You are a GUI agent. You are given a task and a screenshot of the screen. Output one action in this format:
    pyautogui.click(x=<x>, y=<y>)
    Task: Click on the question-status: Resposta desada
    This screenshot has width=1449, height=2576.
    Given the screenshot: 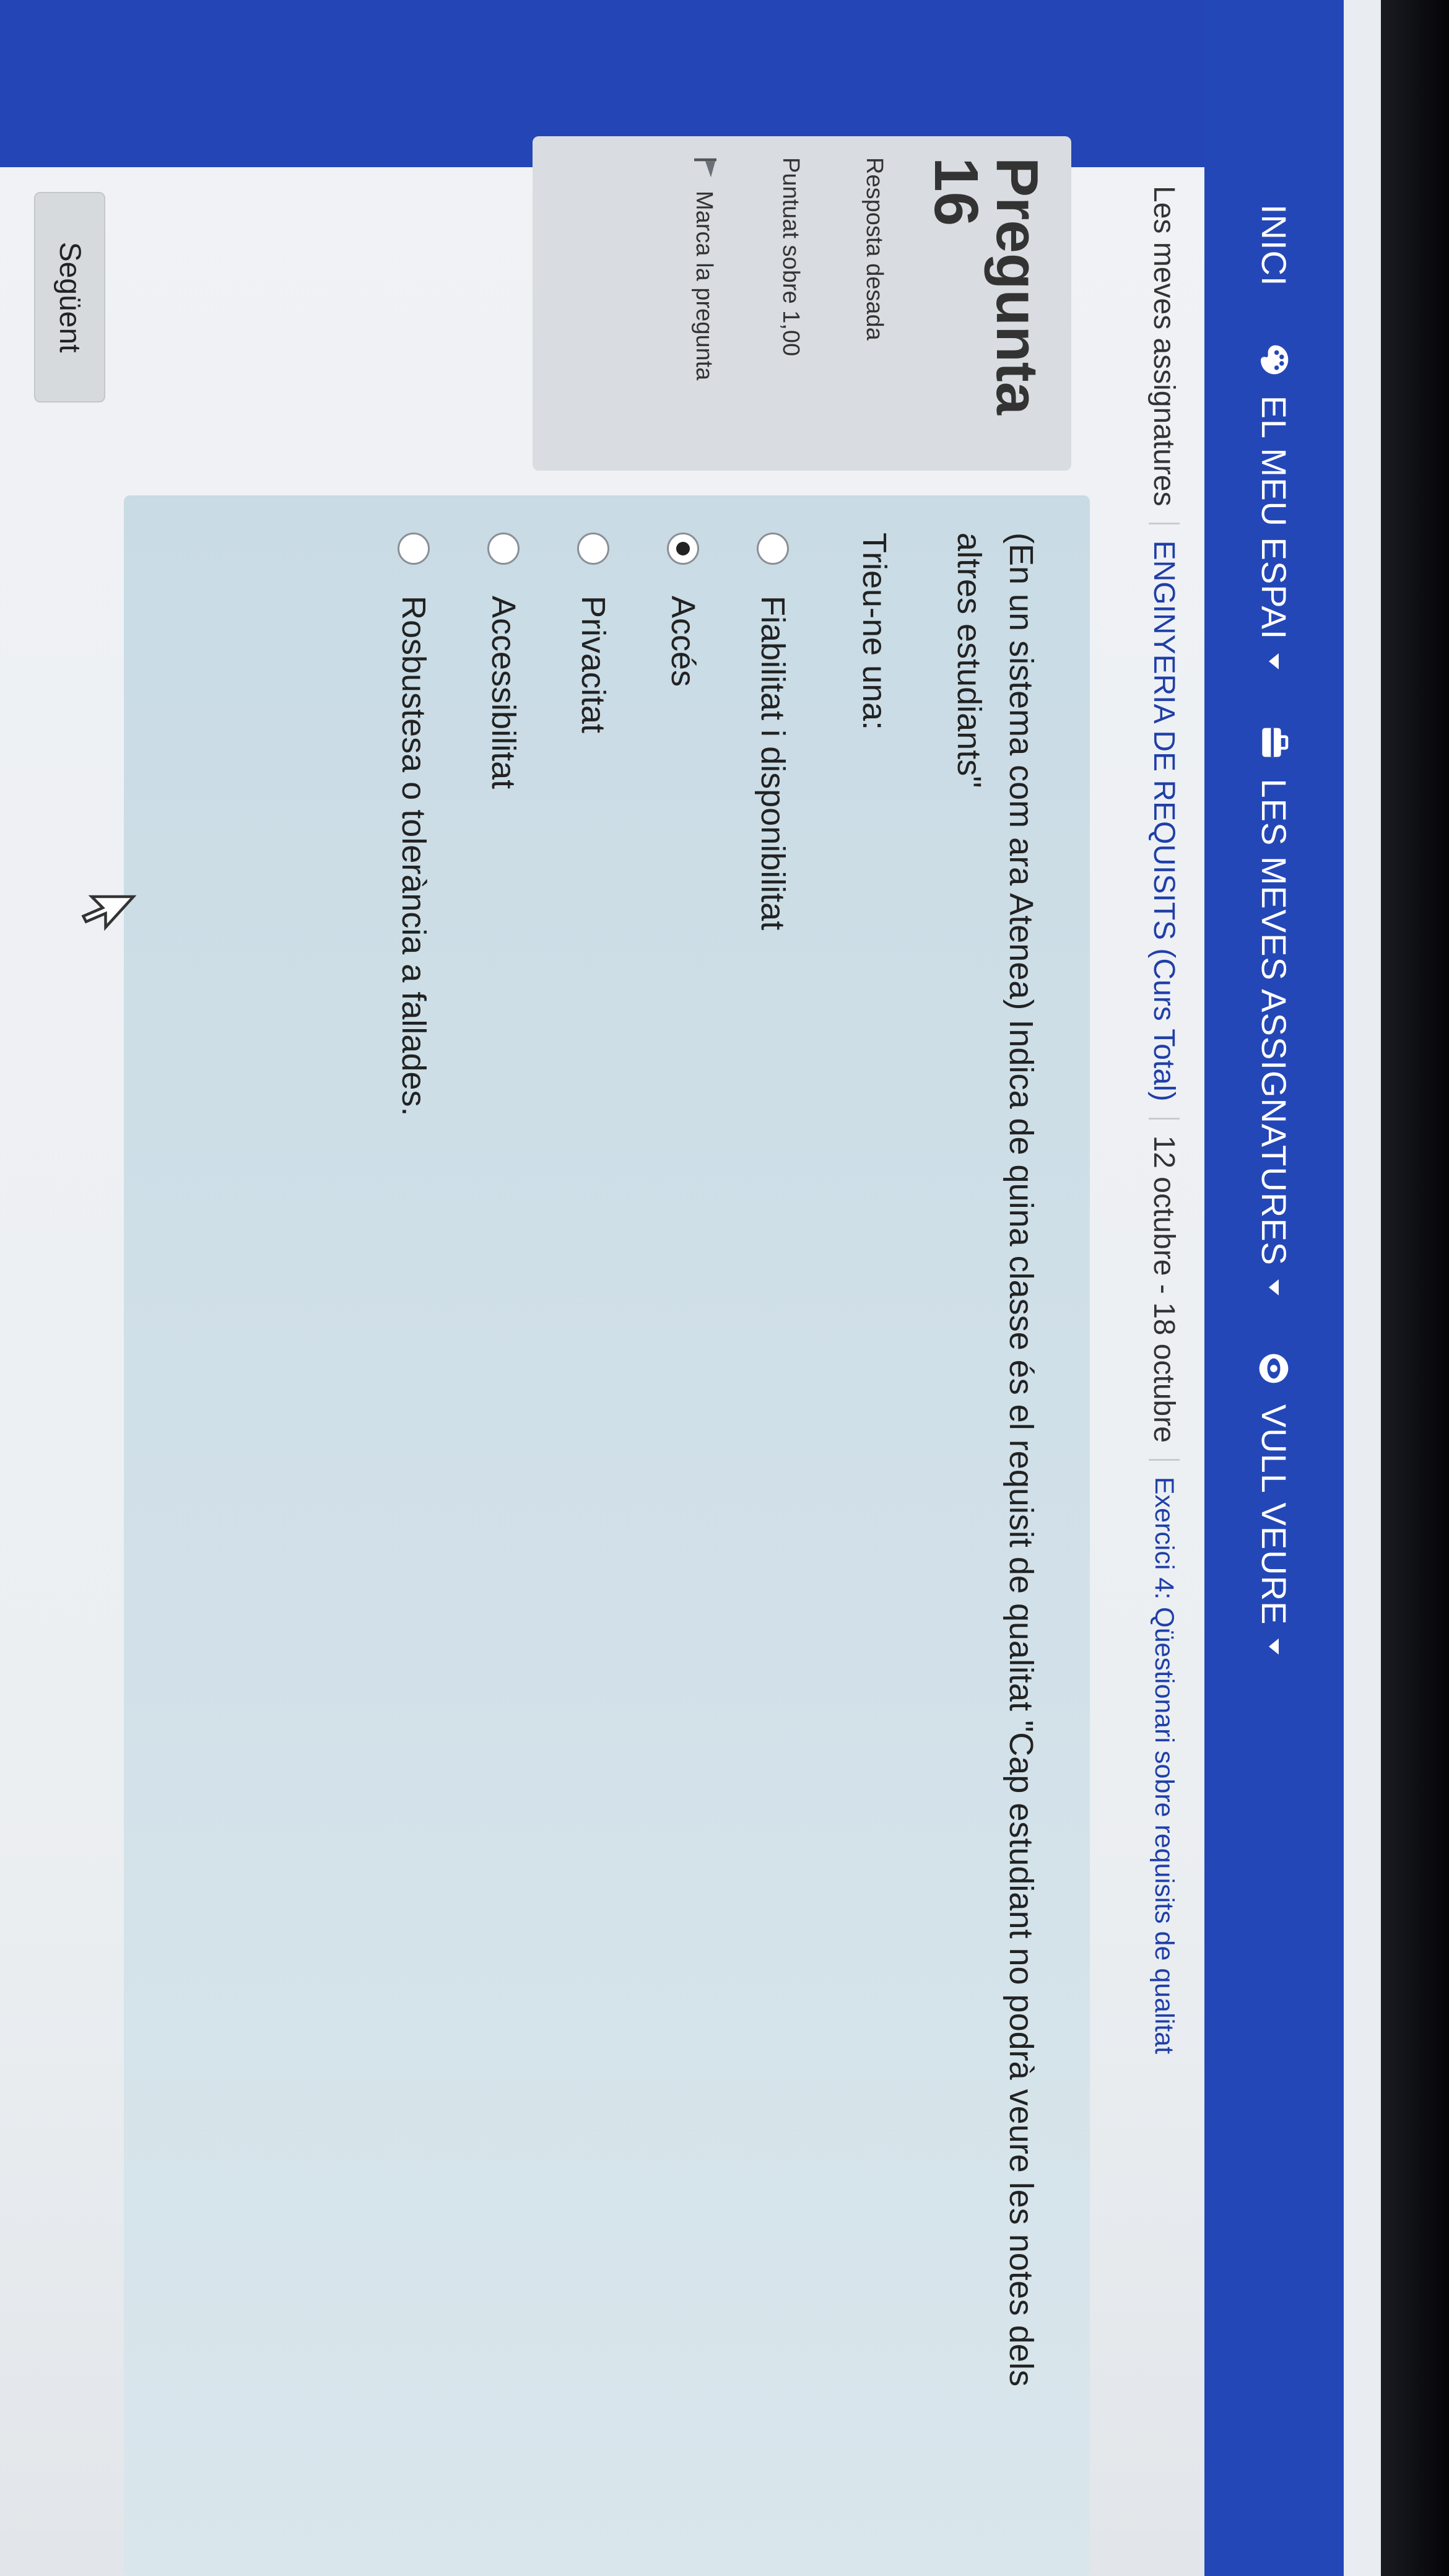 What is the action you would take?
    pyautogui.click(x=874, y=249)
    